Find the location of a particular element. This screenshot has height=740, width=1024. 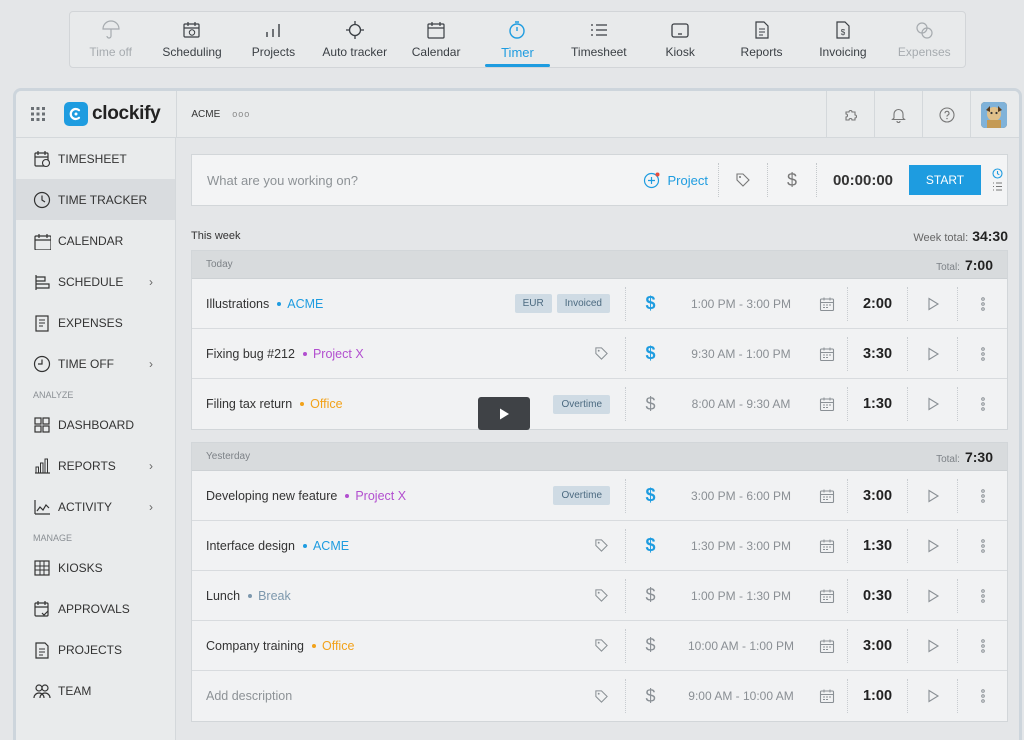

entry-description: Add description is located at coordinates (249, 696).